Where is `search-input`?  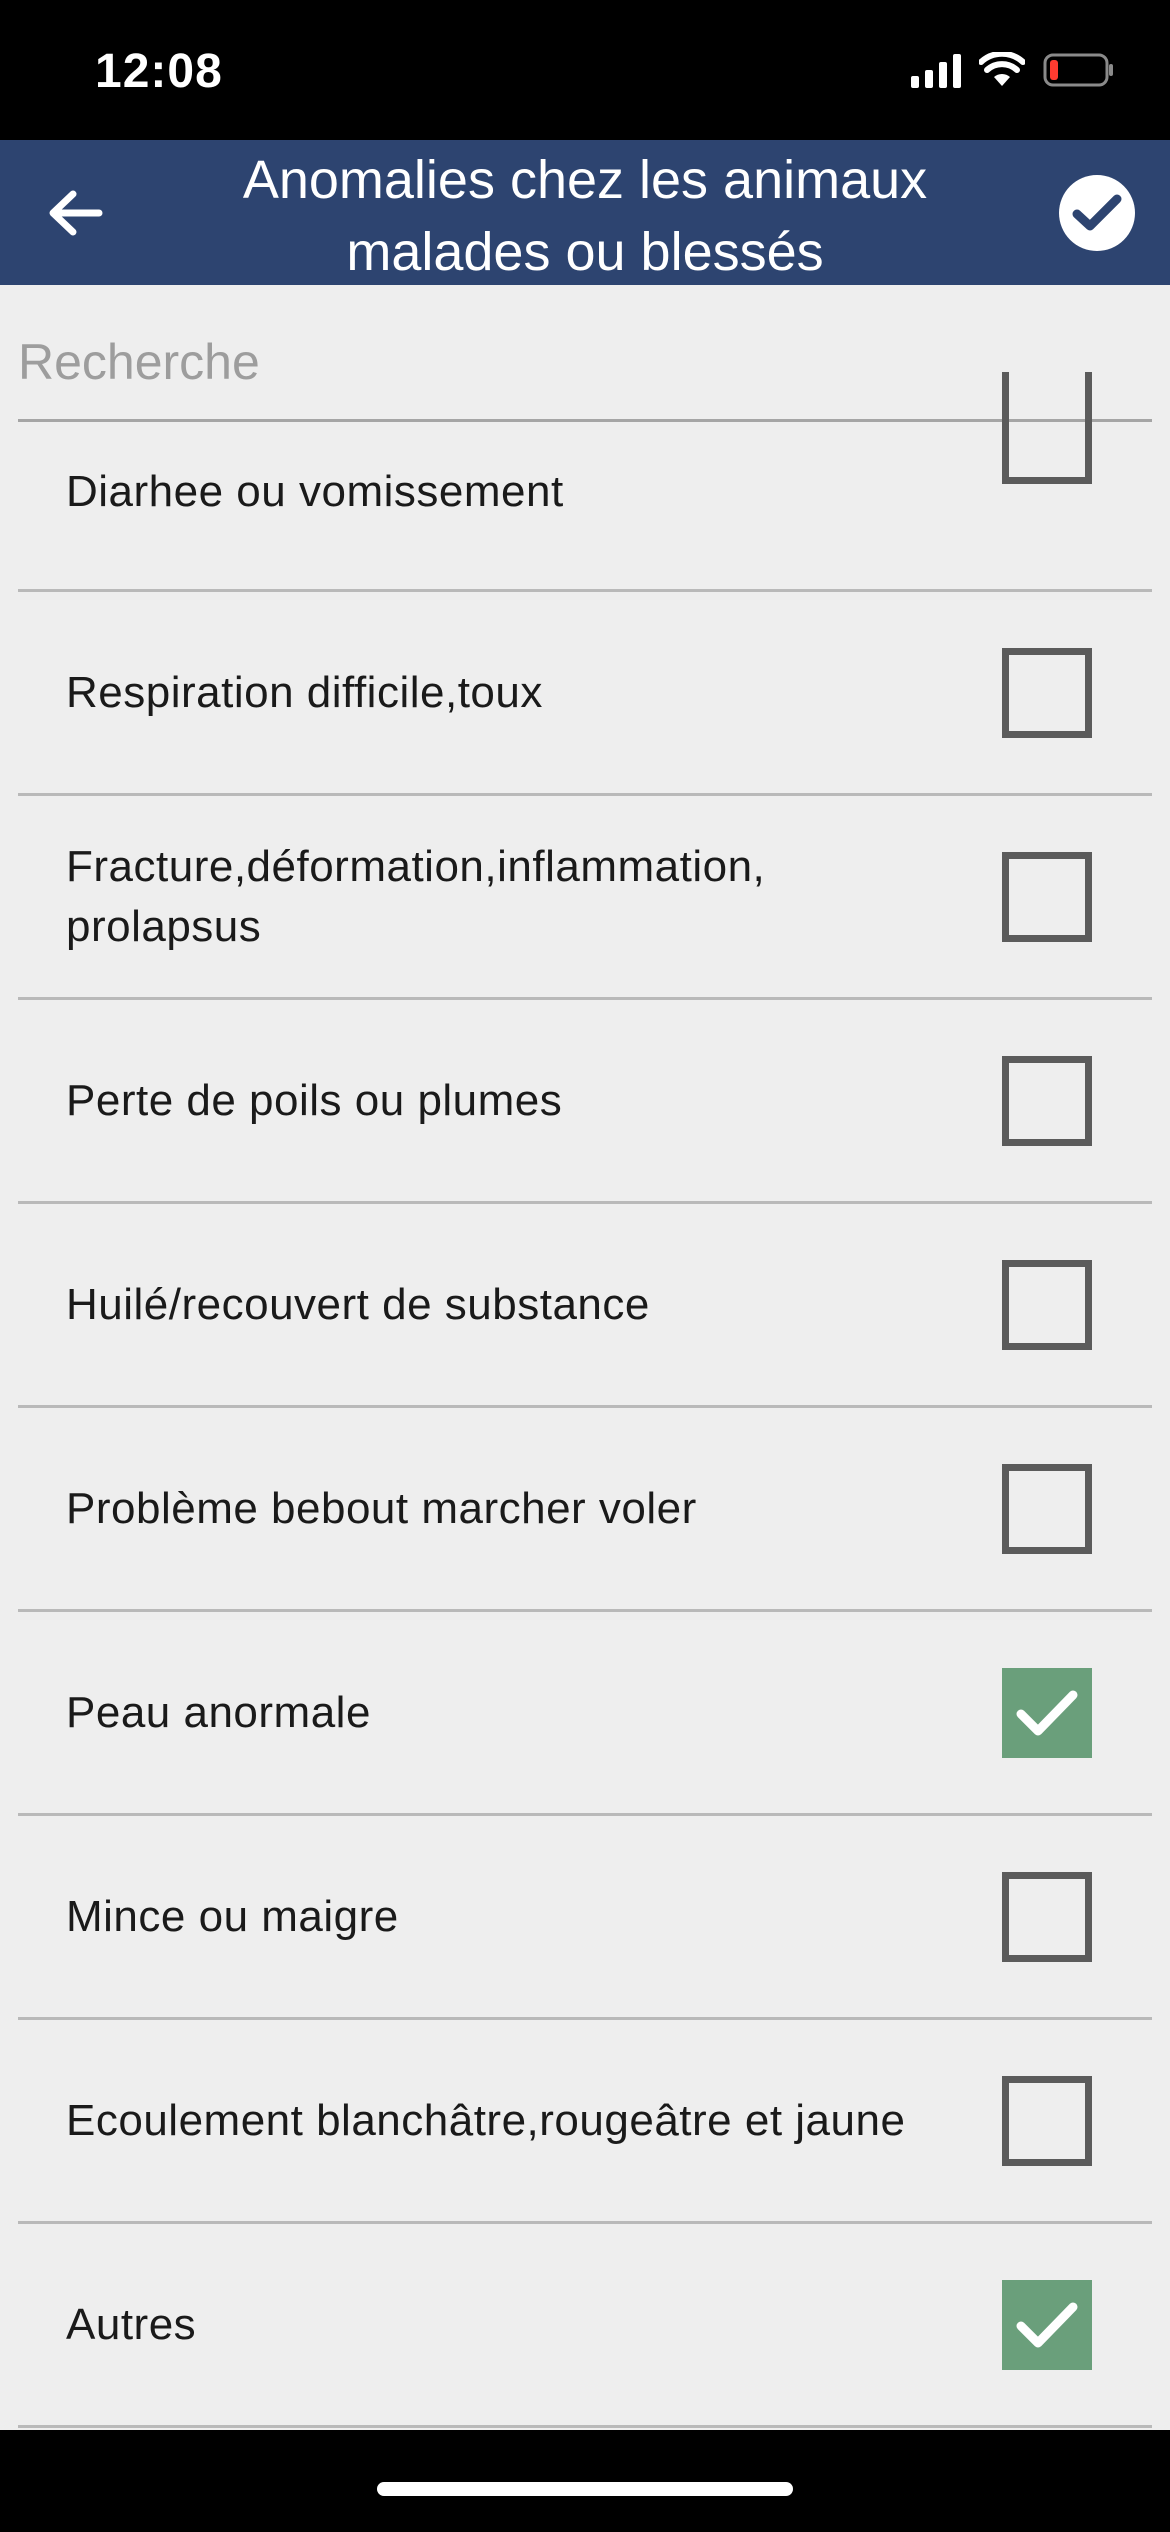
search-input is located at coordinates (585, 362).